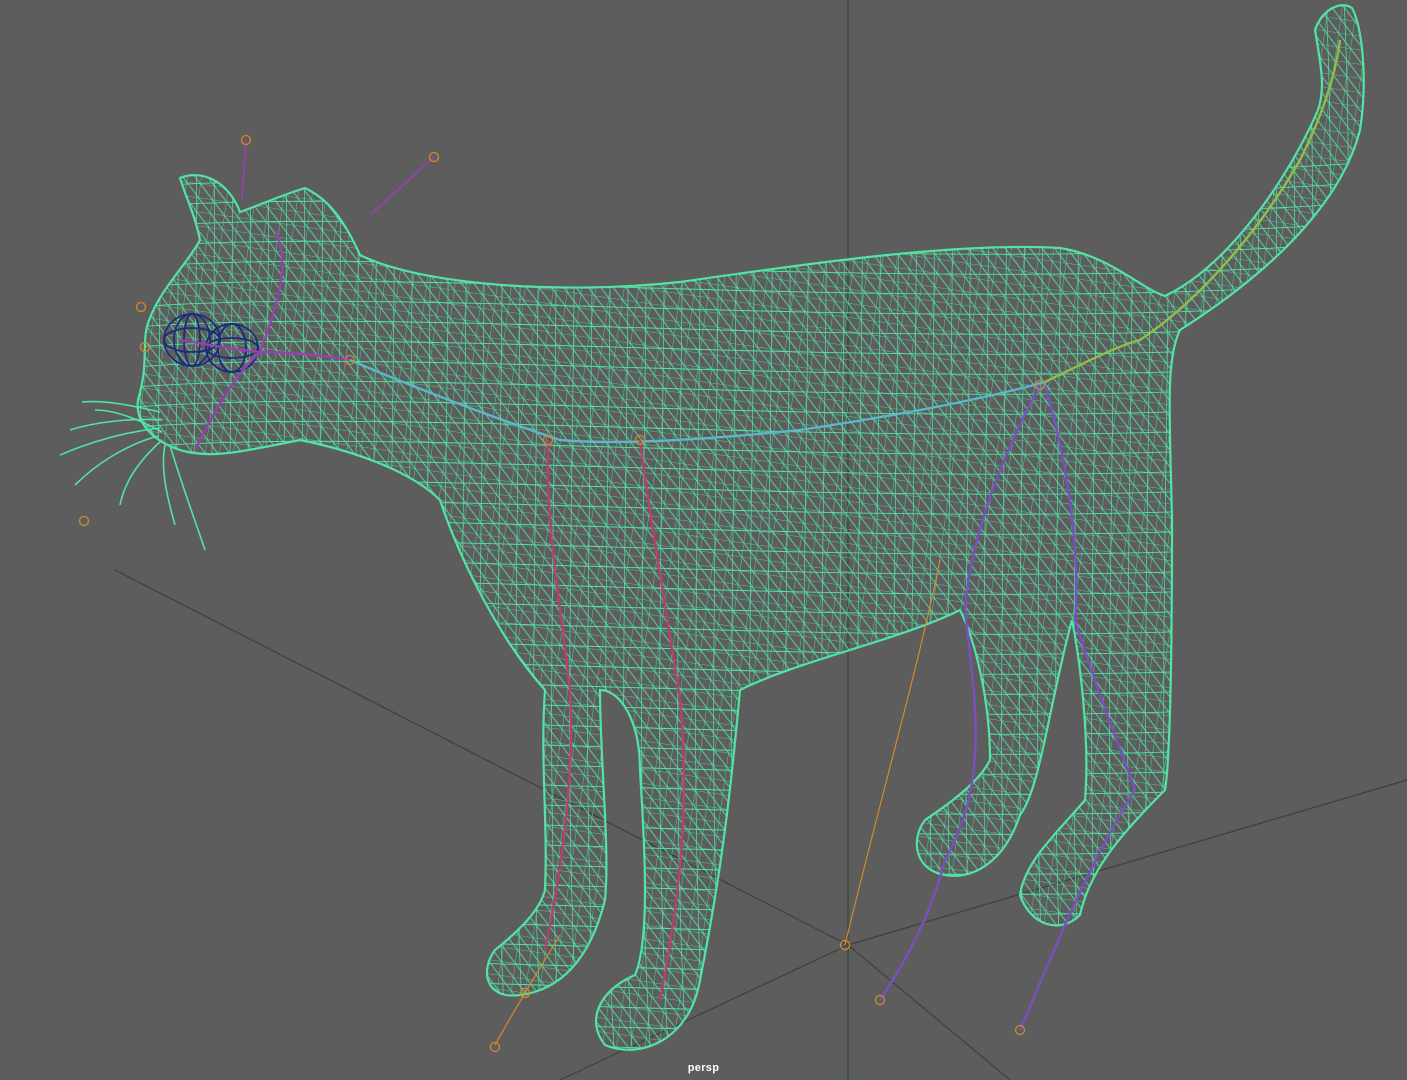 The width and height of the screenshot is (1407, 1080). What do you see at coordinates (703, 1068) in the screenshot?
I see `camera-name-label: persp` at bounding box center [703, 1068].